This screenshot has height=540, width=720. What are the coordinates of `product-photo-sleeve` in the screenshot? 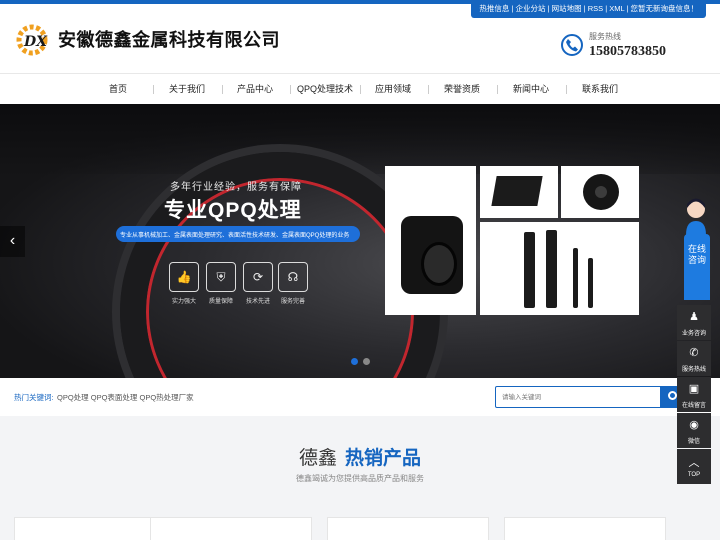 It's located at (430, 240).